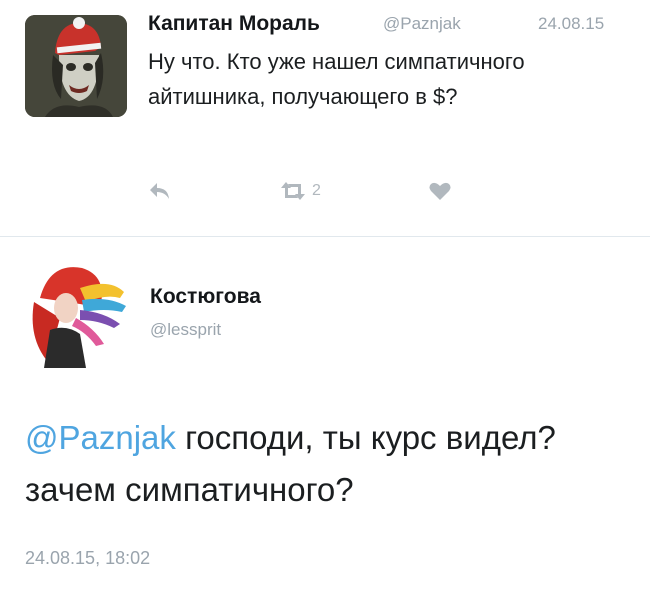  Describe the element at coordinates (100, 437) in the screenshot. I see `mention-link: @Paznjak` at that location.